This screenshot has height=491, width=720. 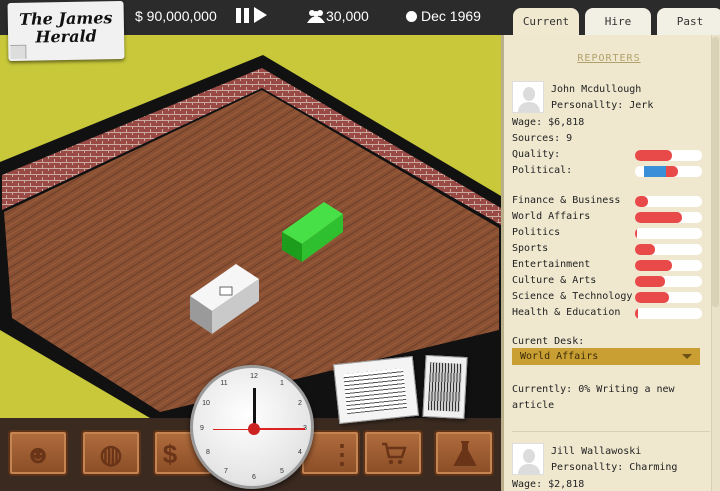 I want to click on date-icon, so click(x=411, y=16).